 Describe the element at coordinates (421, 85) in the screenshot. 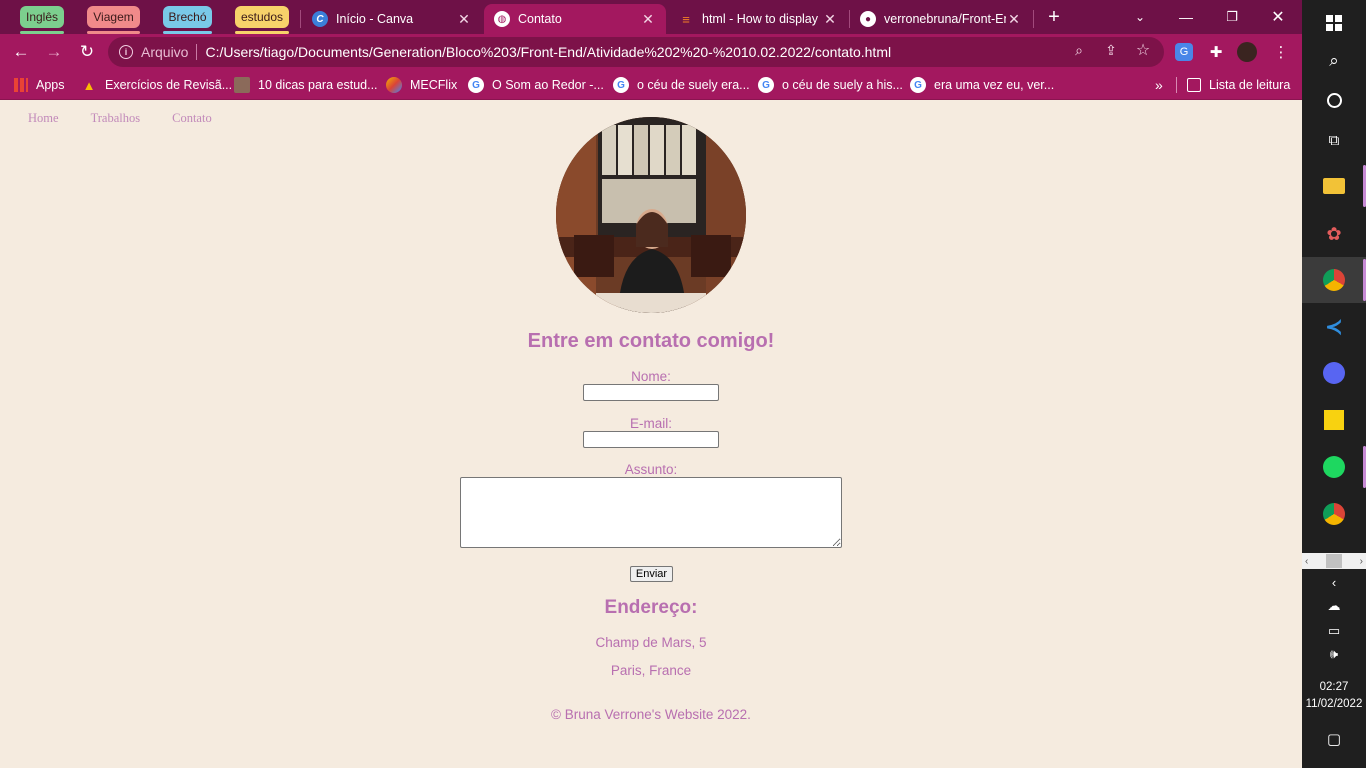

I see `bookmark-item: MECFlix` at that location.